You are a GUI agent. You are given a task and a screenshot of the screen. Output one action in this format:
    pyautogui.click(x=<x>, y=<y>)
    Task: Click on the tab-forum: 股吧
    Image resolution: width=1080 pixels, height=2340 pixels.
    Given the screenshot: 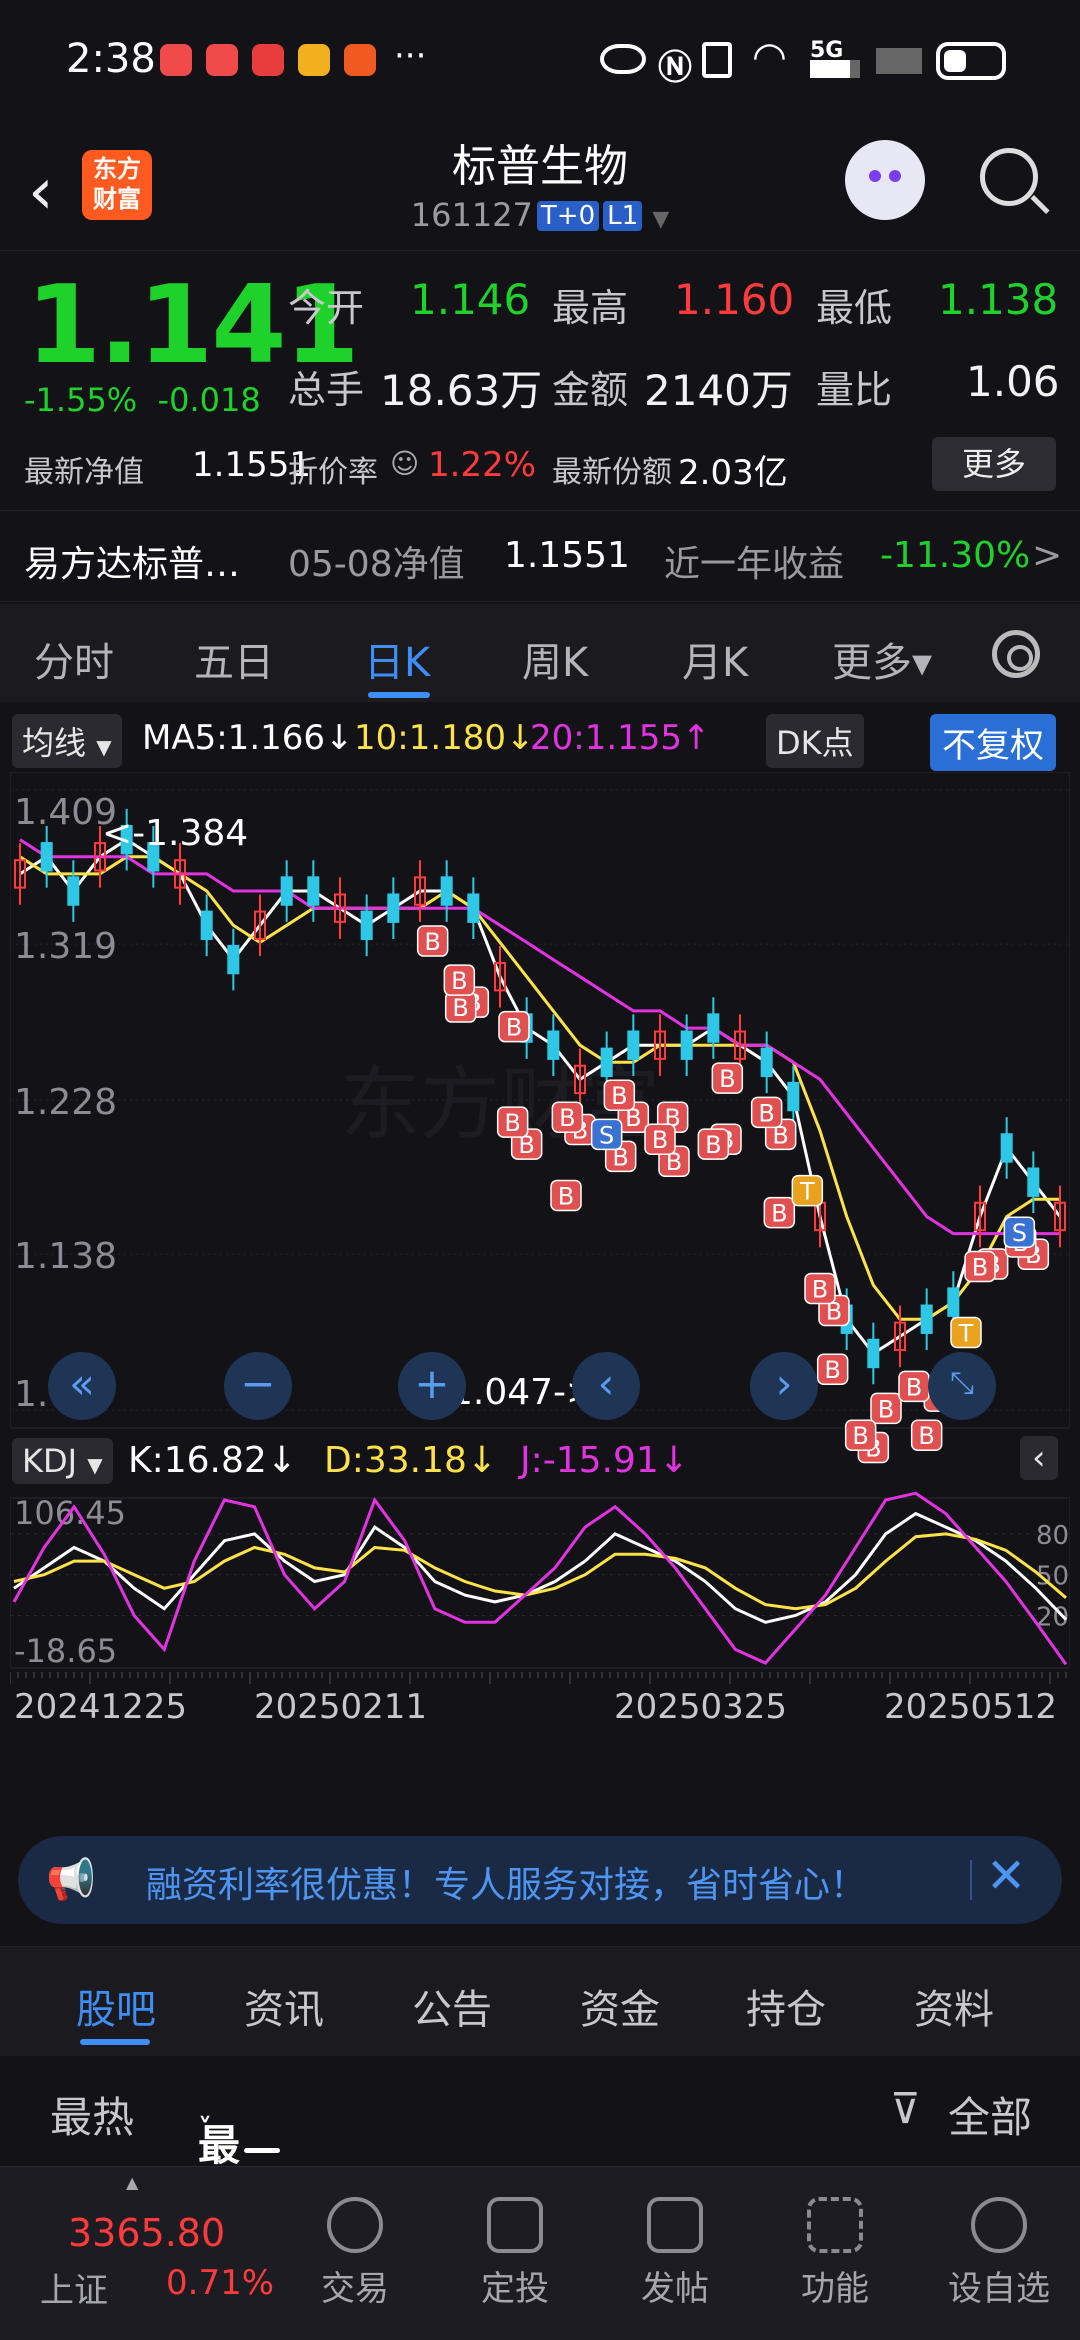 What is the action you would take?
    pyautogui.click(x=116, y=2006)
    